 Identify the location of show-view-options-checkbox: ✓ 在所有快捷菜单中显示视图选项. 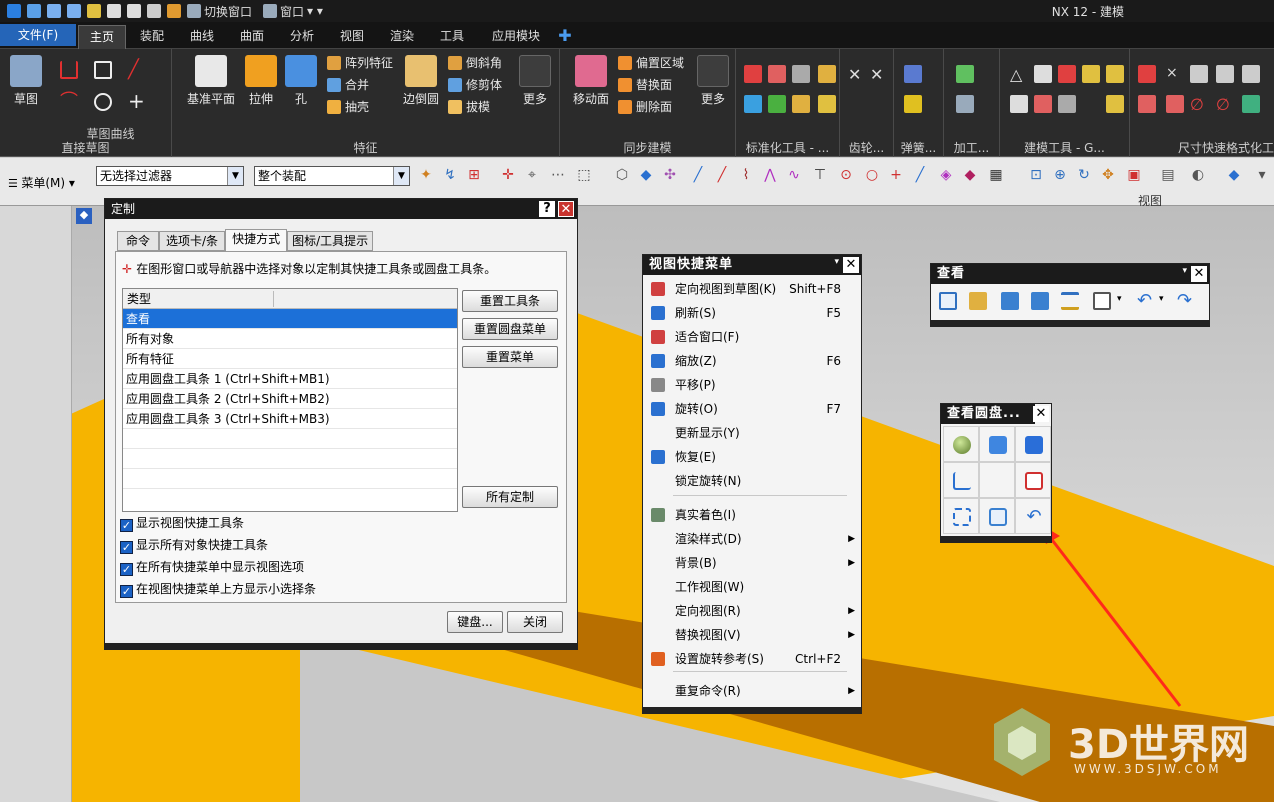
(212, 567).